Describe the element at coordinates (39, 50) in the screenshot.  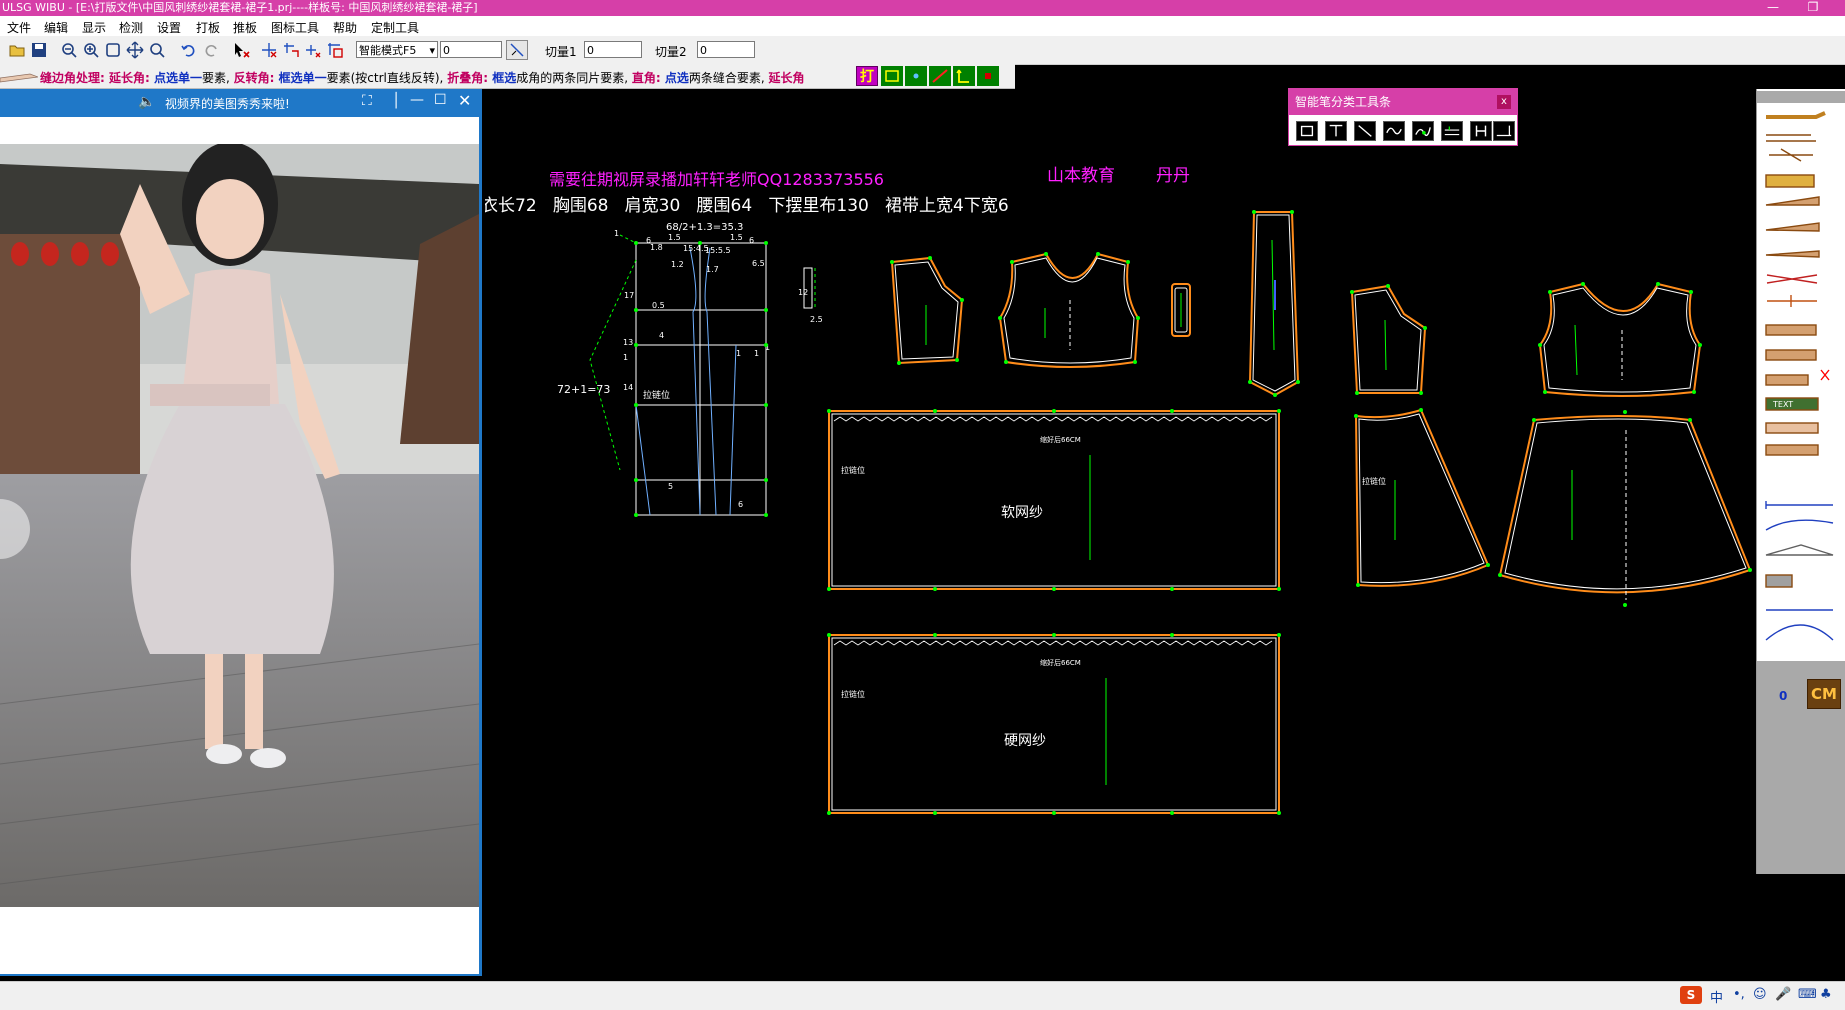
I see `save-icon` at that location.